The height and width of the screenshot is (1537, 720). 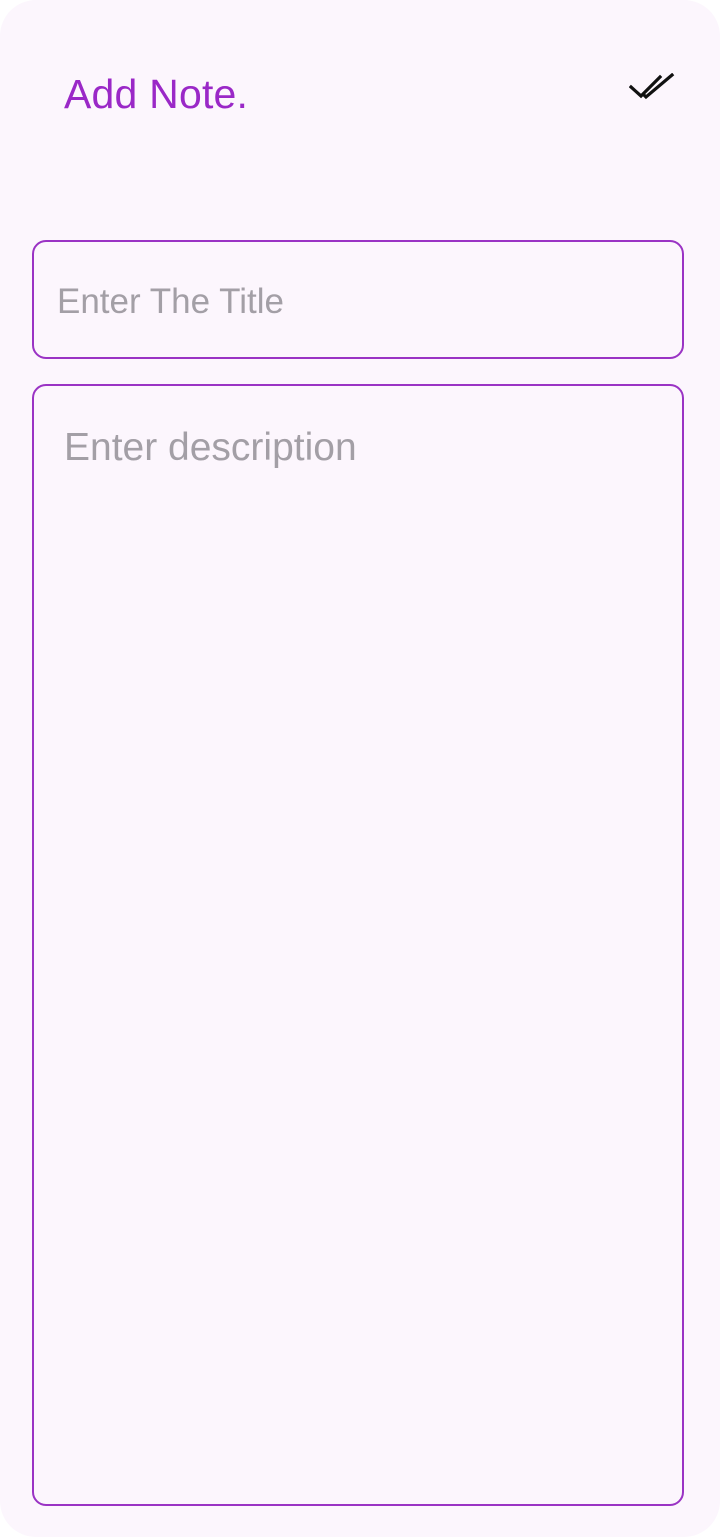 I want to click on title-input: Enter The Title, so click(x=358, y=299).